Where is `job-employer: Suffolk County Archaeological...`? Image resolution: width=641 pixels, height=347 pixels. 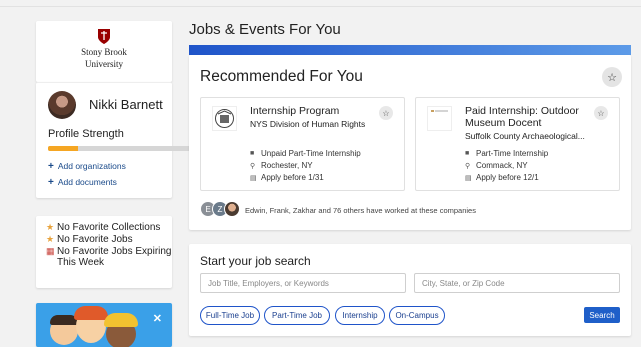
job-employer: Suffolk County Archaeological... is located at coordinates (530, 136).